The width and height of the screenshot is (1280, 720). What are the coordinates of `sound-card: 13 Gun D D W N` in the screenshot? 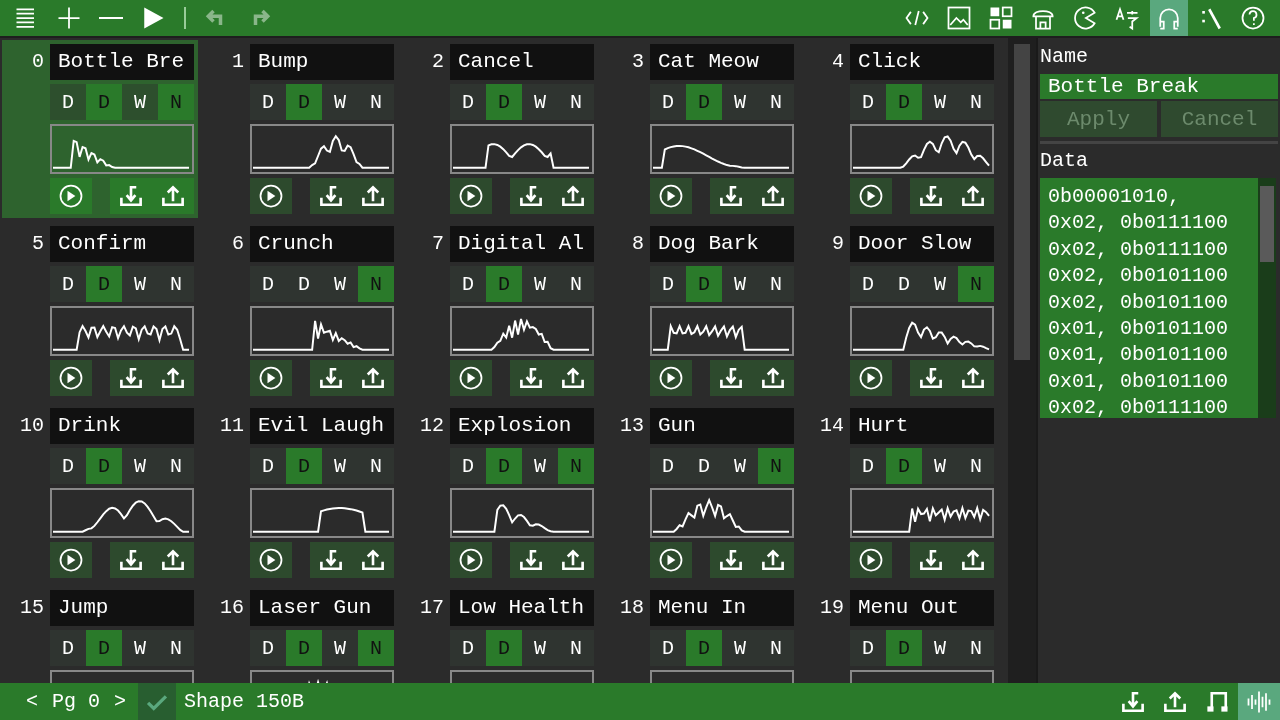 It's located at (700, 493).